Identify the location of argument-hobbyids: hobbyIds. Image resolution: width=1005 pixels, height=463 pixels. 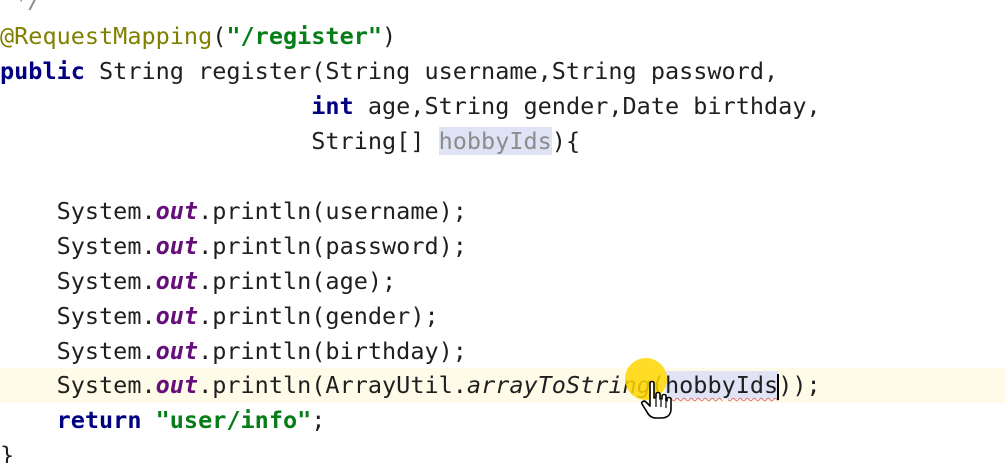
(722, 385).